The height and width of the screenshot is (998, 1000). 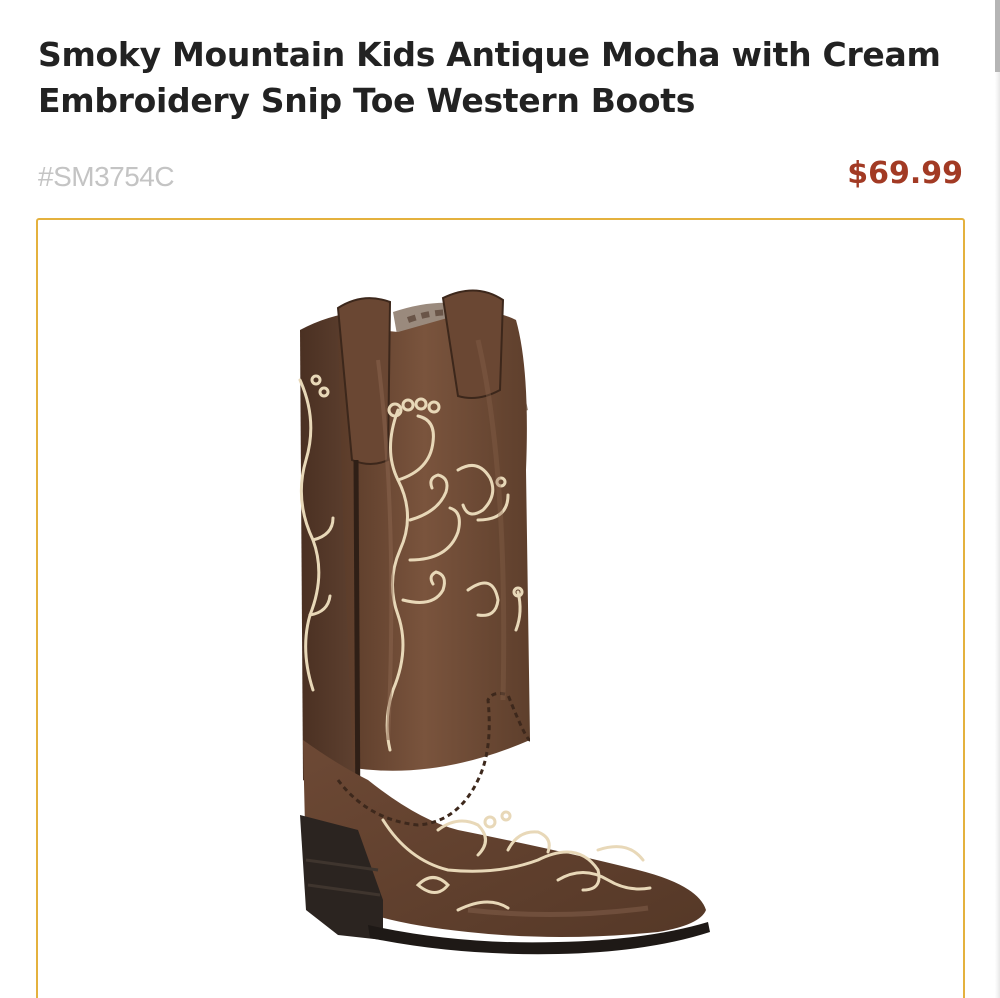 I want to click on product-sku: #SM3754C, so click(x=106, y=176).